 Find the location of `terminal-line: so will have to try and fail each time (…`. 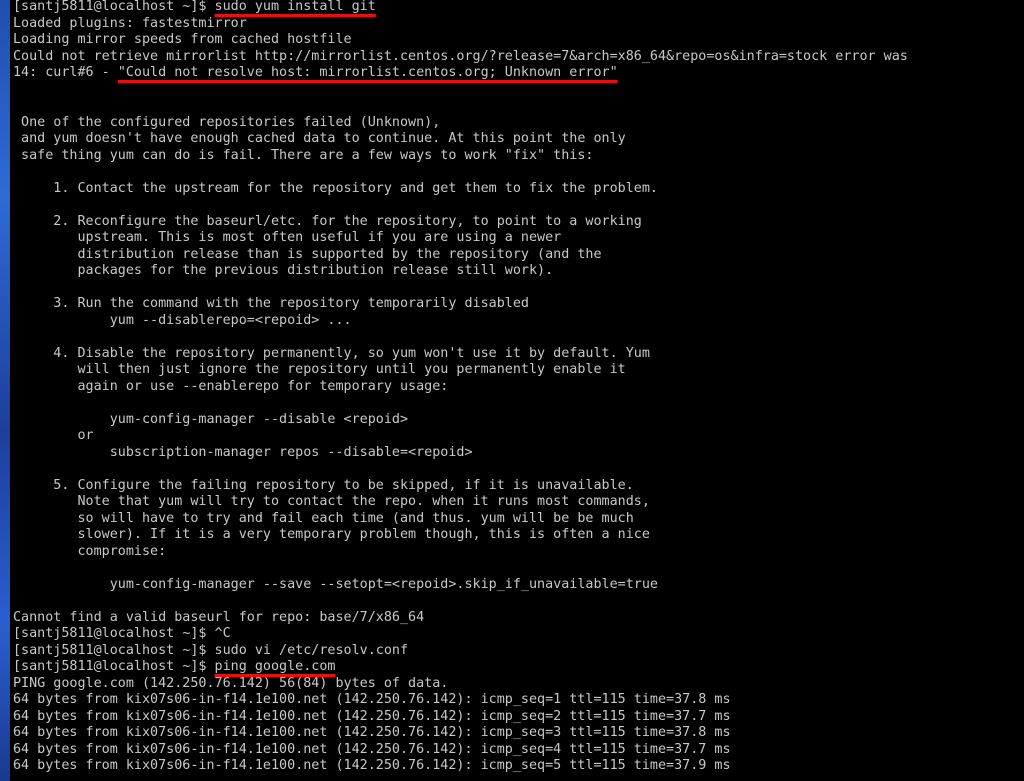

terminal-line: so will have to try and fail each time (… is located at coordinates (460, 519).